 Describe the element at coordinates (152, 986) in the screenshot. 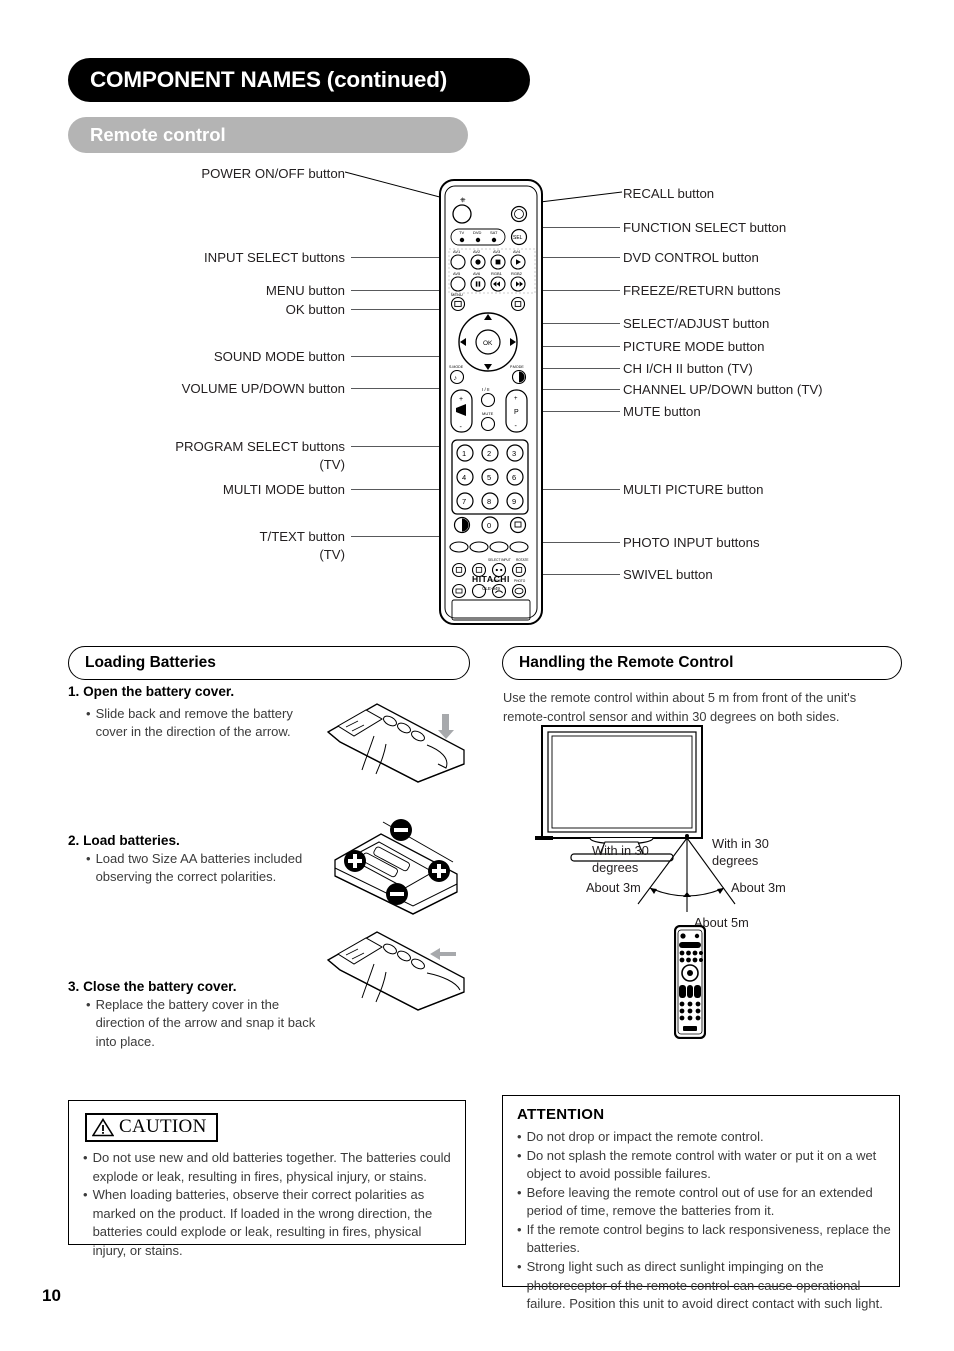

I see `step-3-title: 3. Close the battery cover.` at that location.